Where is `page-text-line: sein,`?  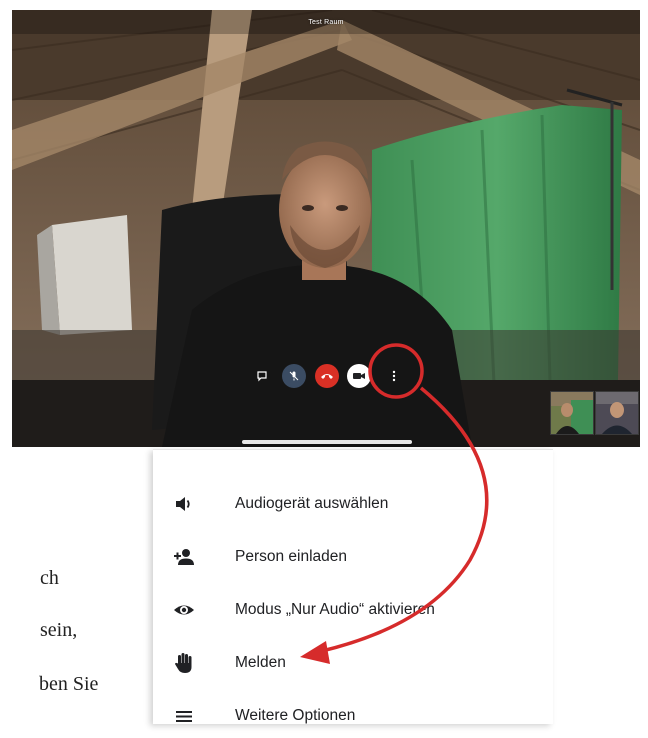
page-text-line: sein, is located at coordinates (59, 630).